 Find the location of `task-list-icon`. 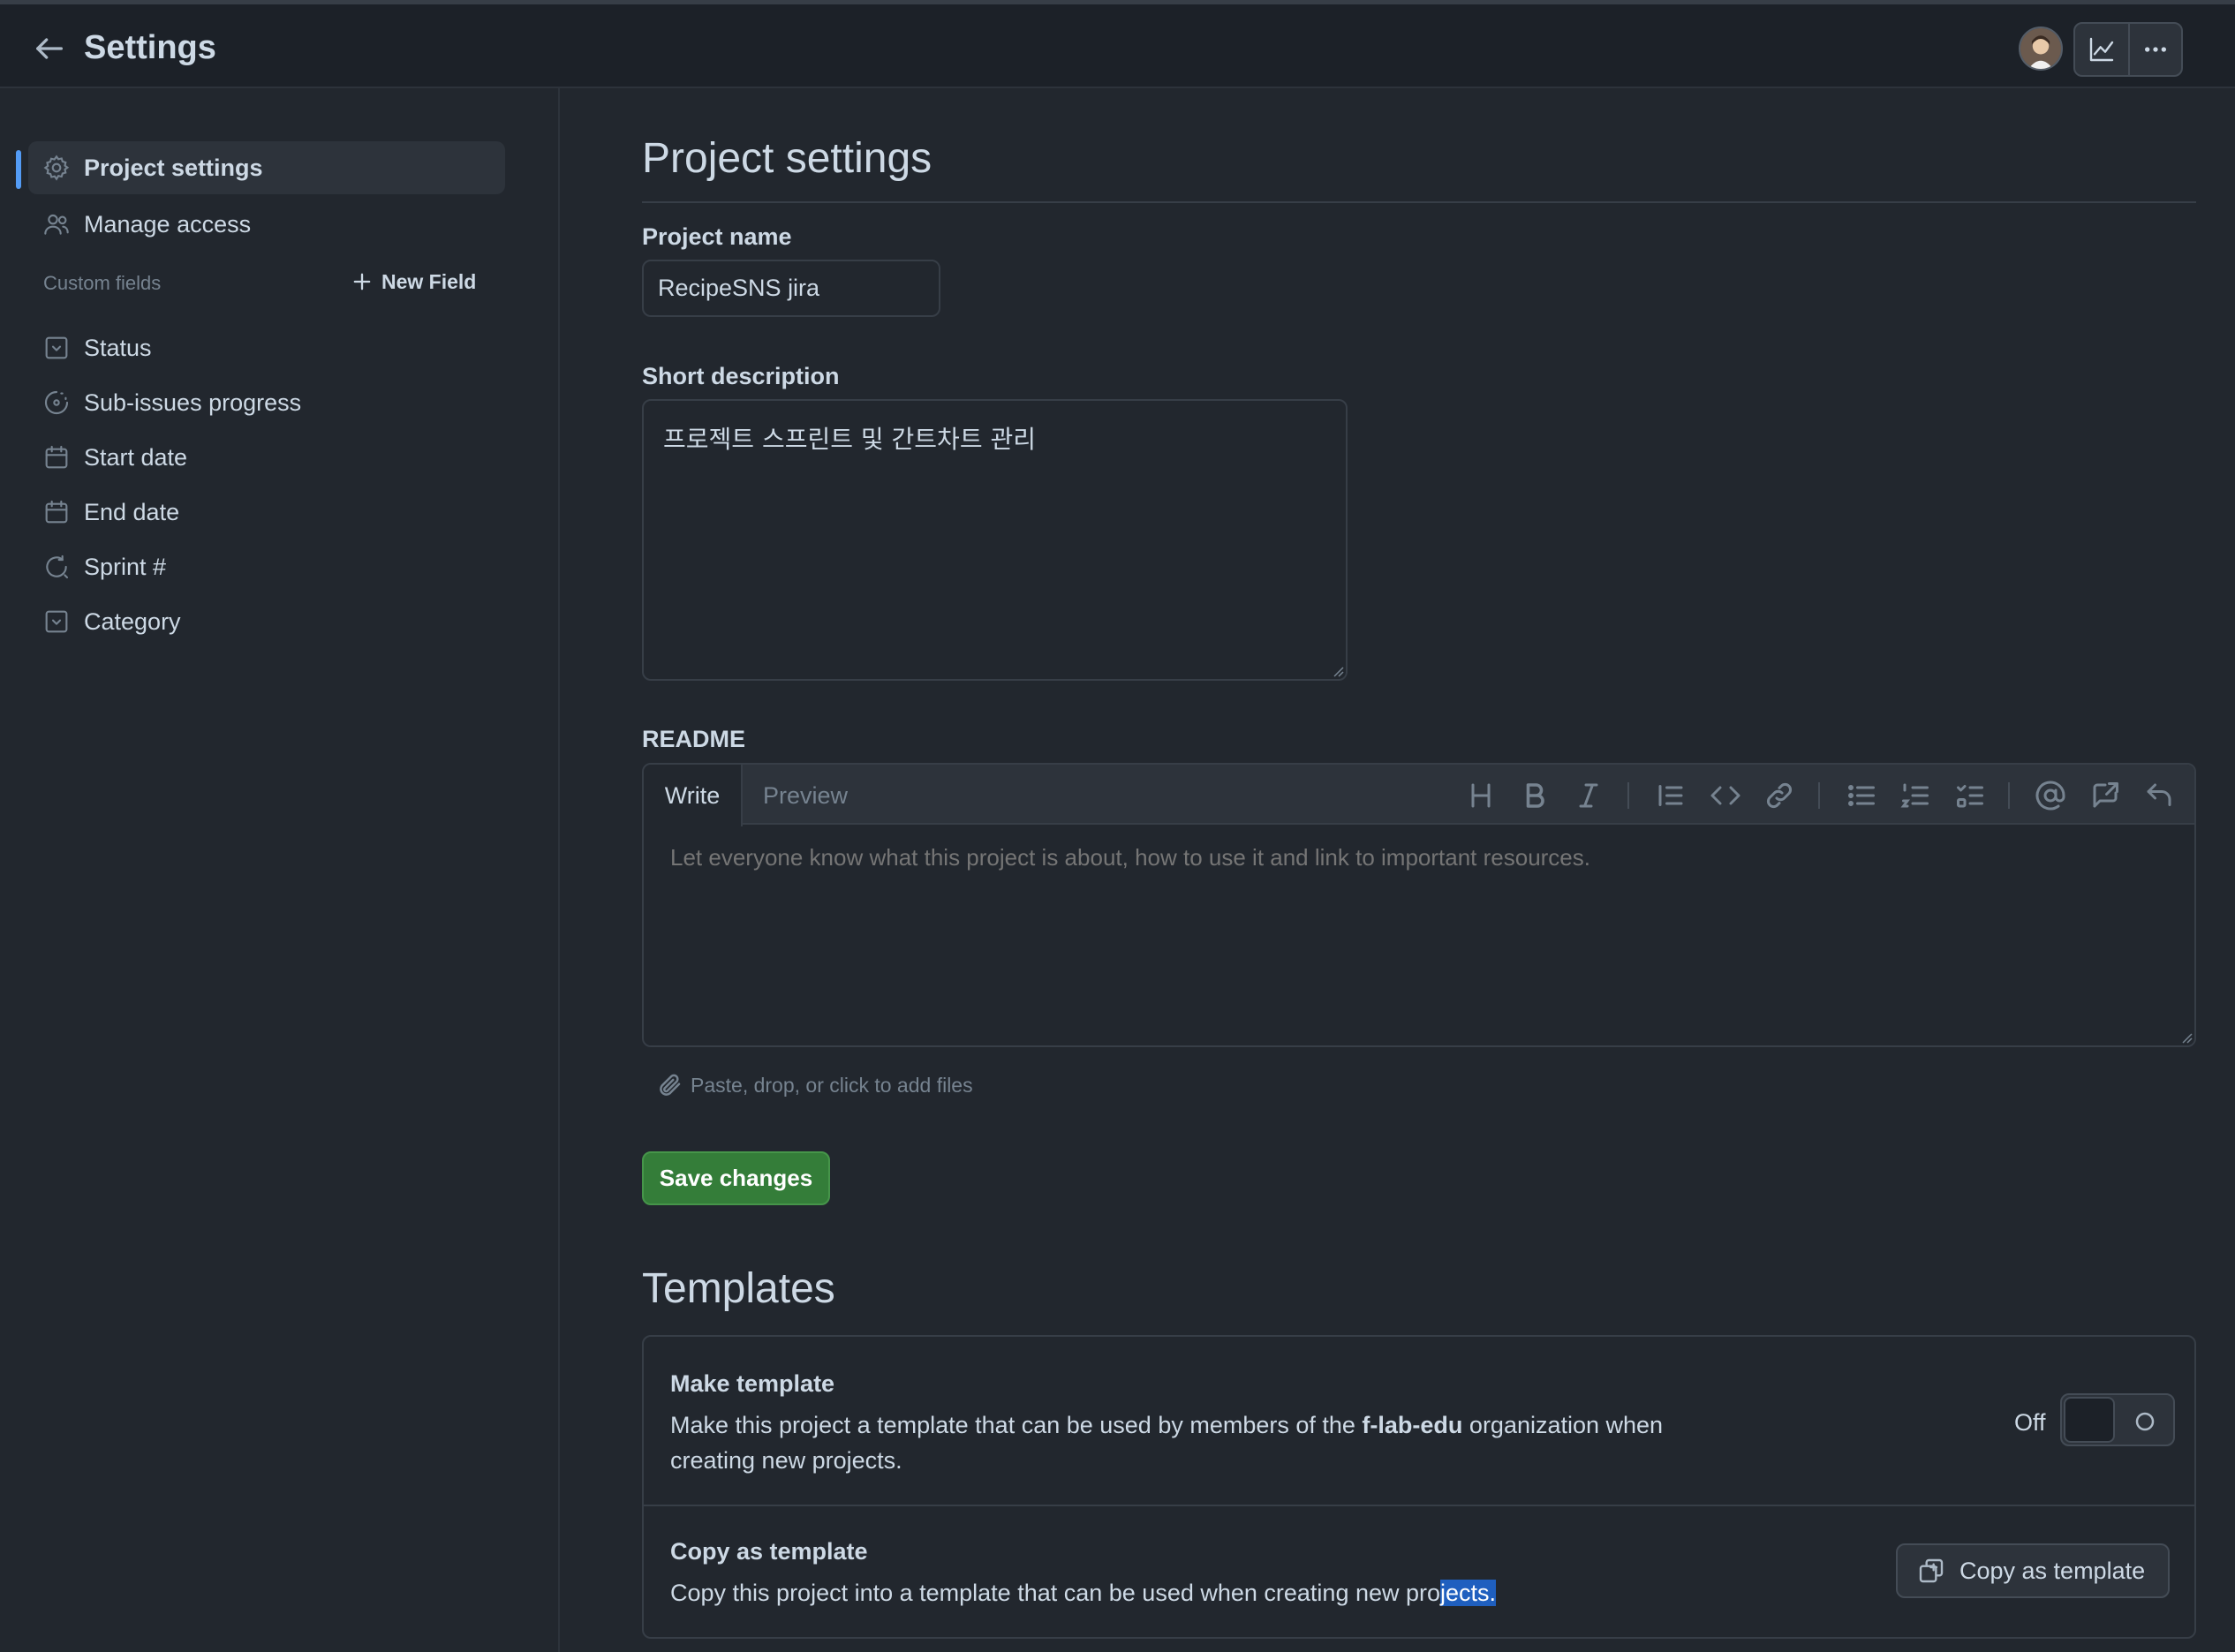

task-list-icon is located at coordinates (1970, 795).